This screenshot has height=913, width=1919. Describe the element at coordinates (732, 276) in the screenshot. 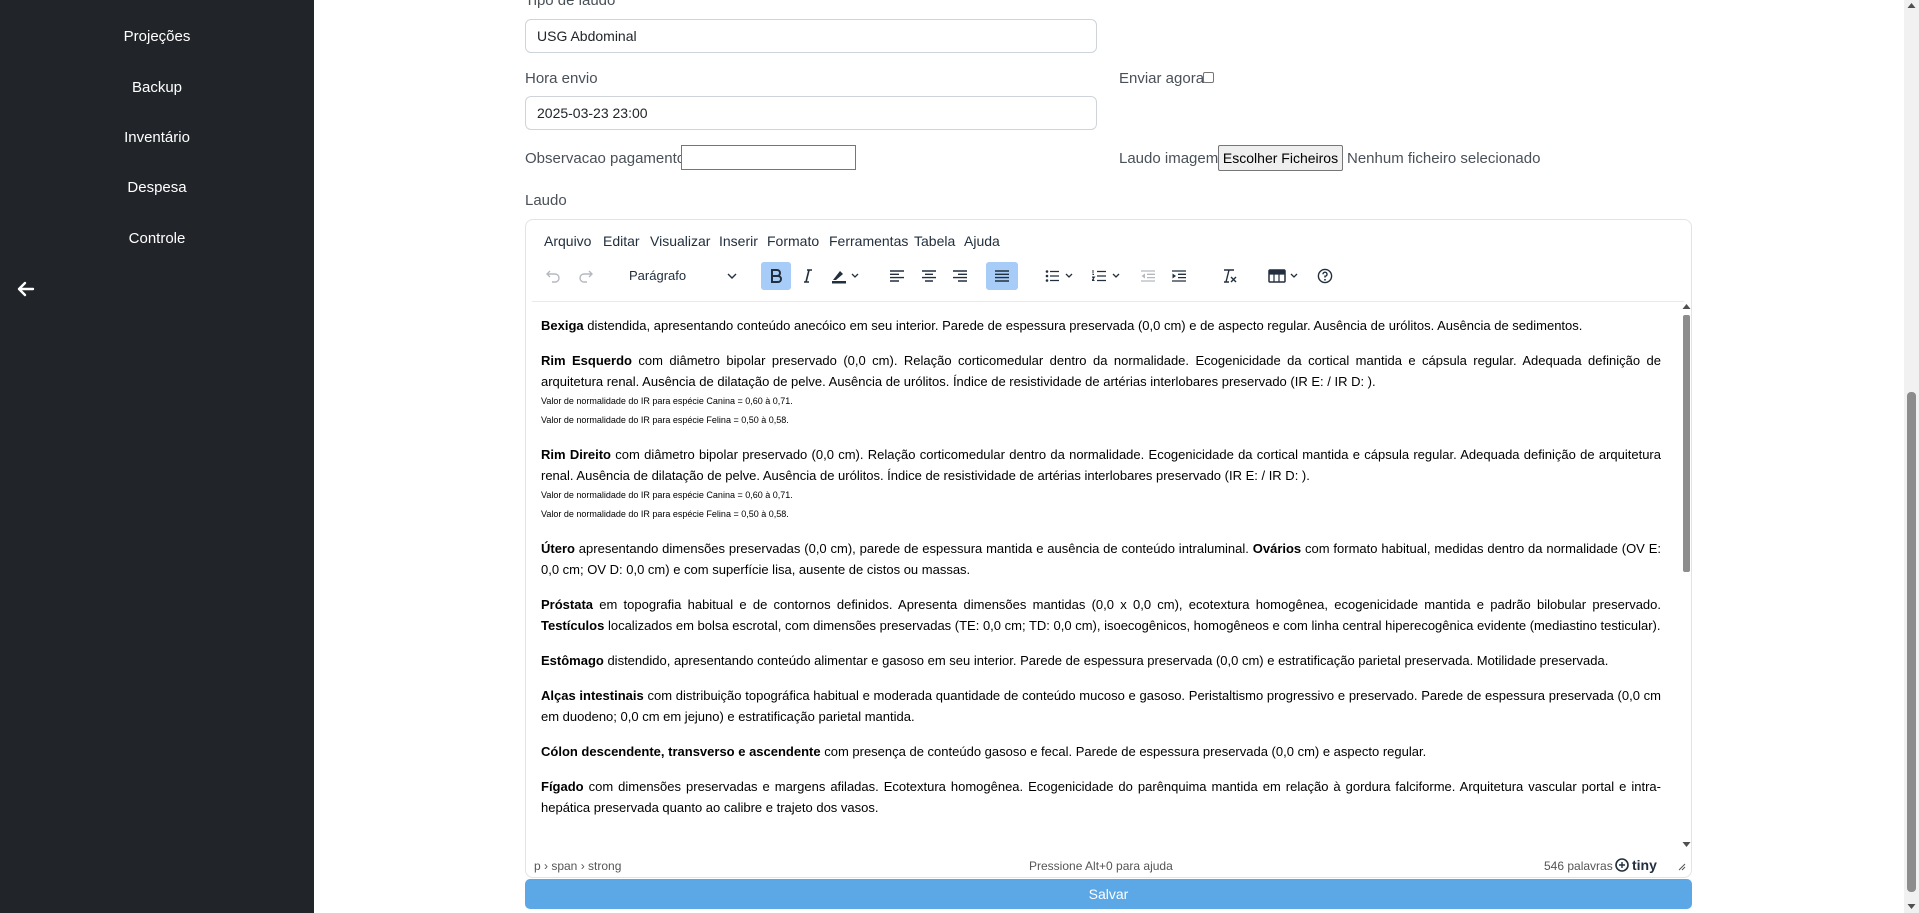

I see `chevron-down-icon` at that location.